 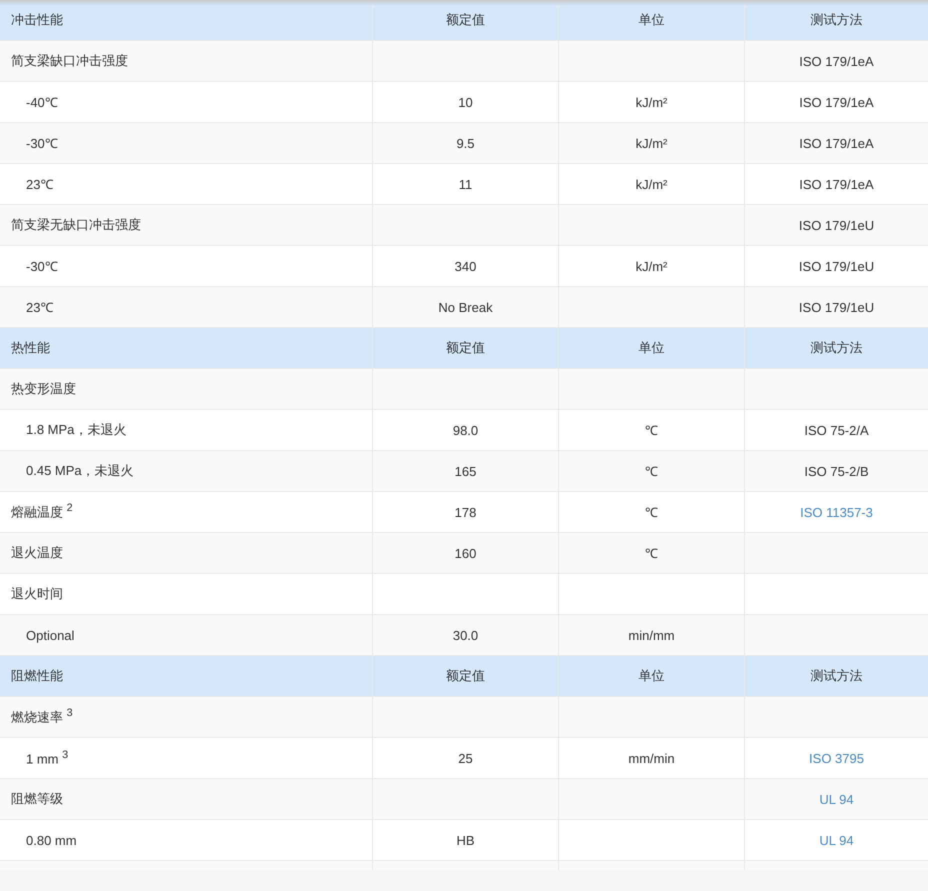 What do you see at coordinates (465, 143) in the screenshot?
I see `table-cell: 9.5` at bounding box center [465, 143].